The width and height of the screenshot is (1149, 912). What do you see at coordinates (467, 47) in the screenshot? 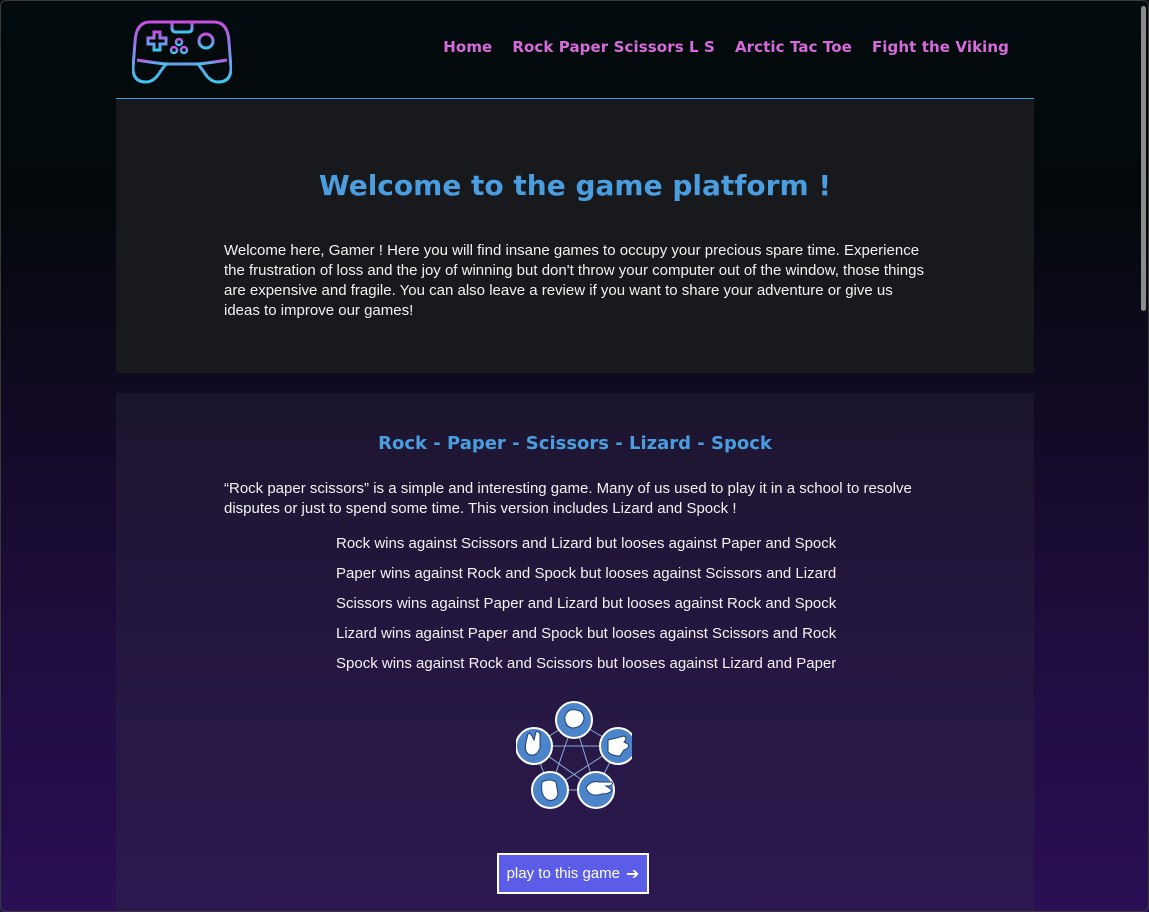
I see `nav-link-home: Home` at bounding box center [467, 47].